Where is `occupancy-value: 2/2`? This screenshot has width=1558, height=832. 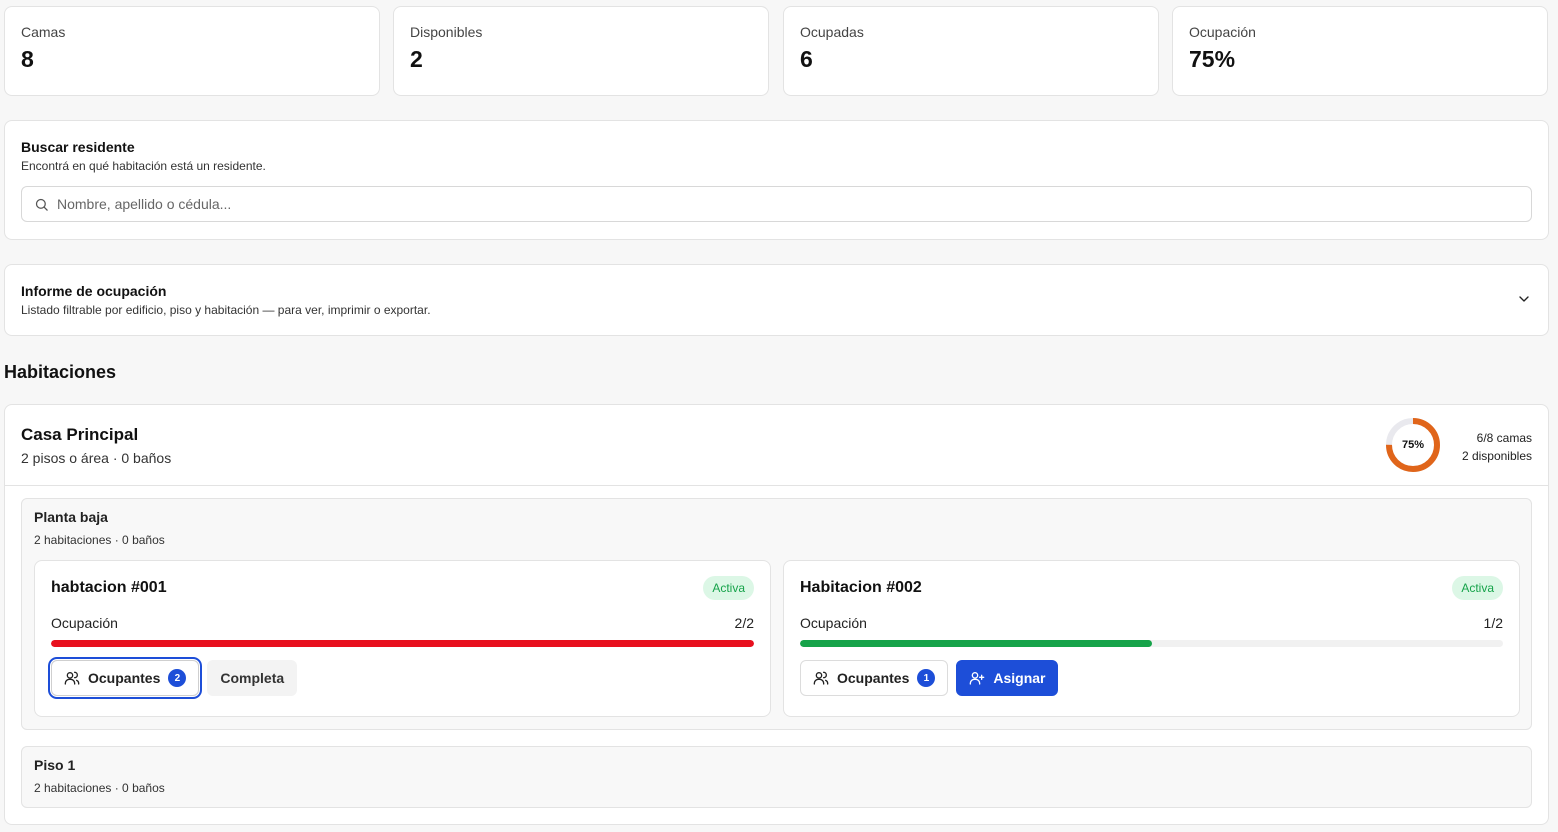
occupancy-value: 2/2 is located at coordinates (744, 623).